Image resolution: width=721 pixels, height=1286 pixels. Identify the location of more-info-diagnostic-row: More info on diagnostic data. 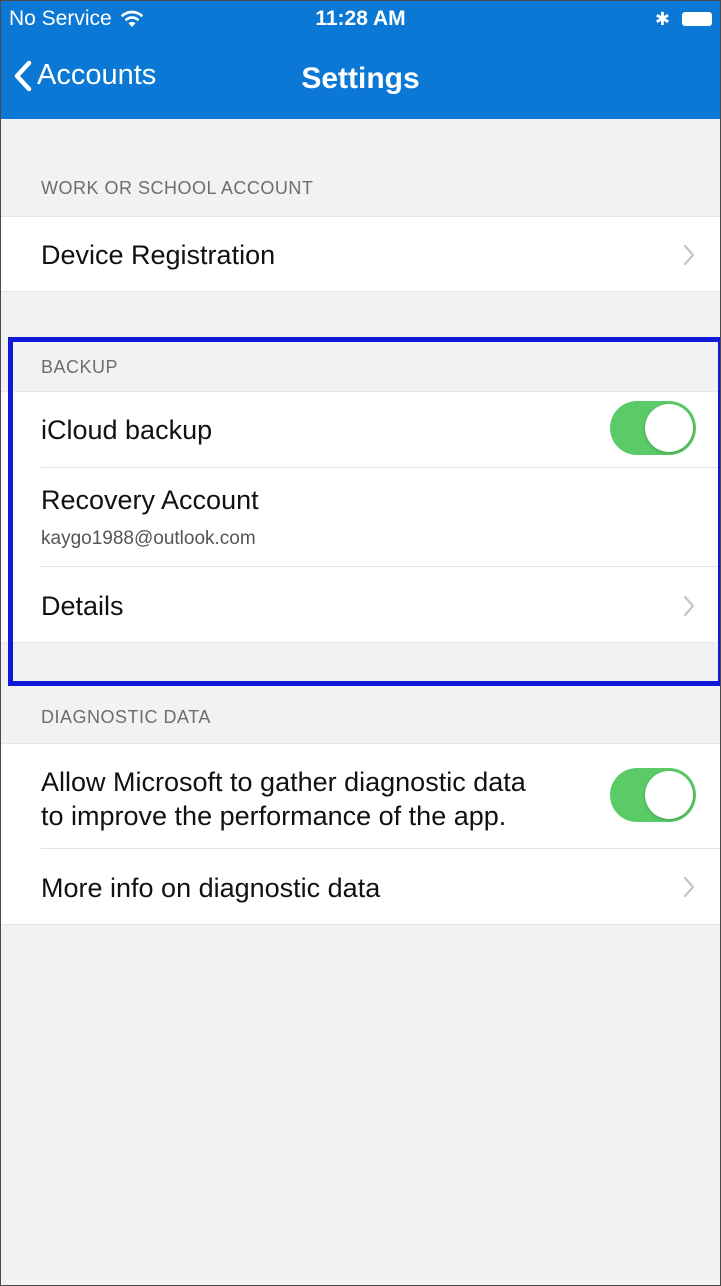
(360, 886).